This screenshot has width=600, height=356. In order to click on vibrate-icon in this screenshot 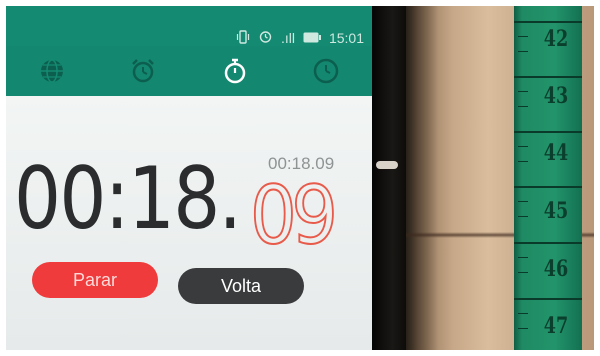, I will do `click(243, 38)`.